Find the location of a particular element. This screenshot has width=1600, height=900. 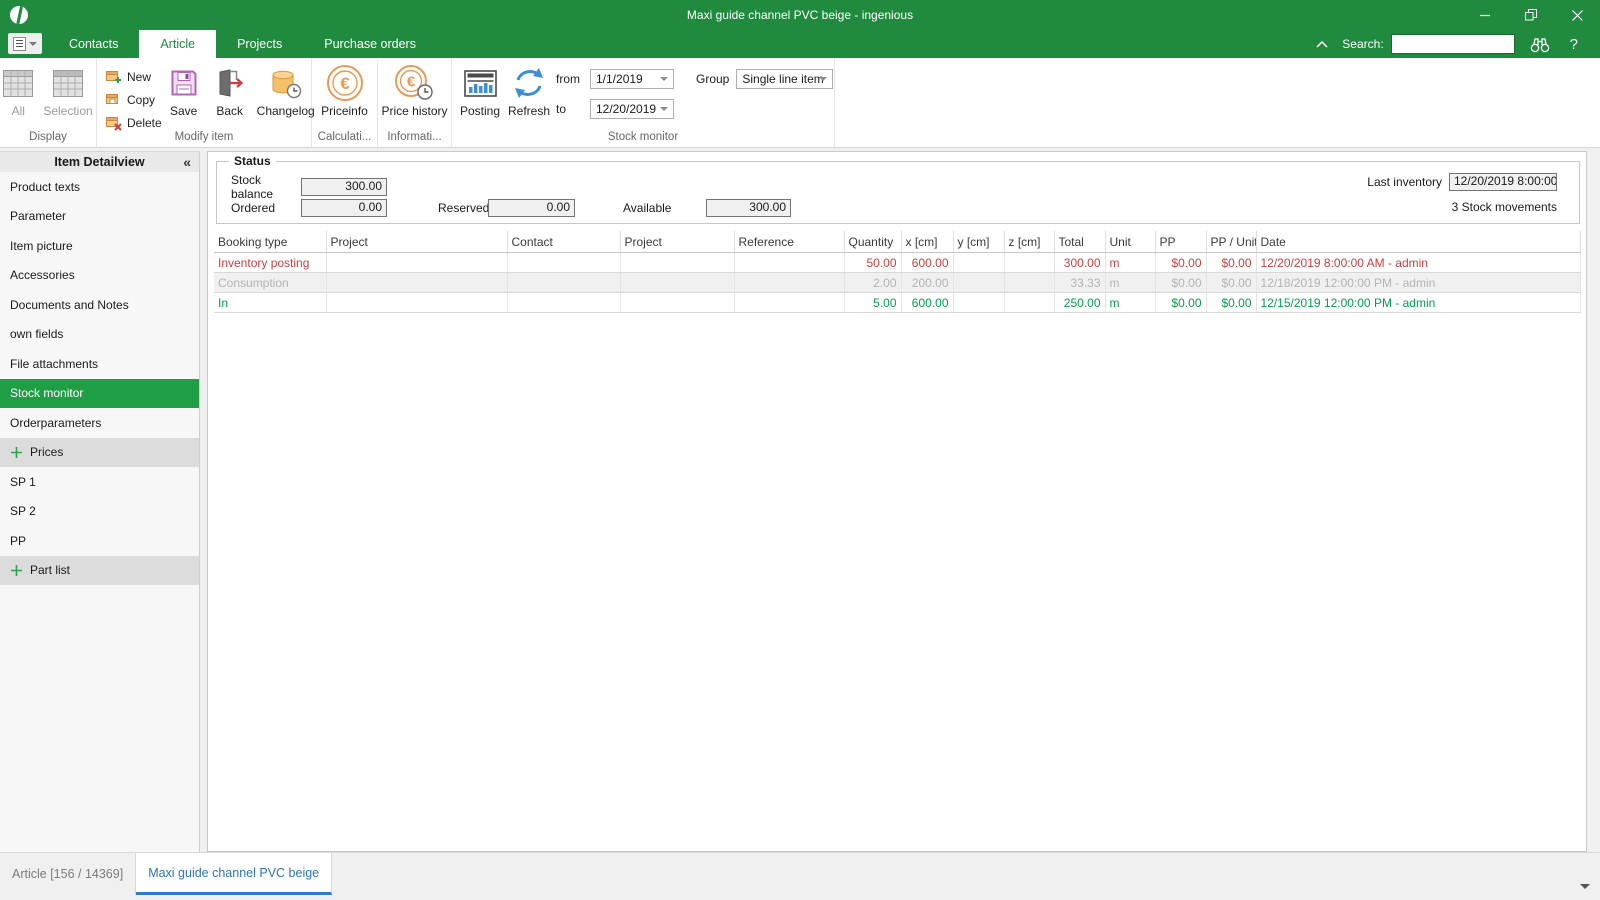

app-menu-button is located at coordinates (25, 43).